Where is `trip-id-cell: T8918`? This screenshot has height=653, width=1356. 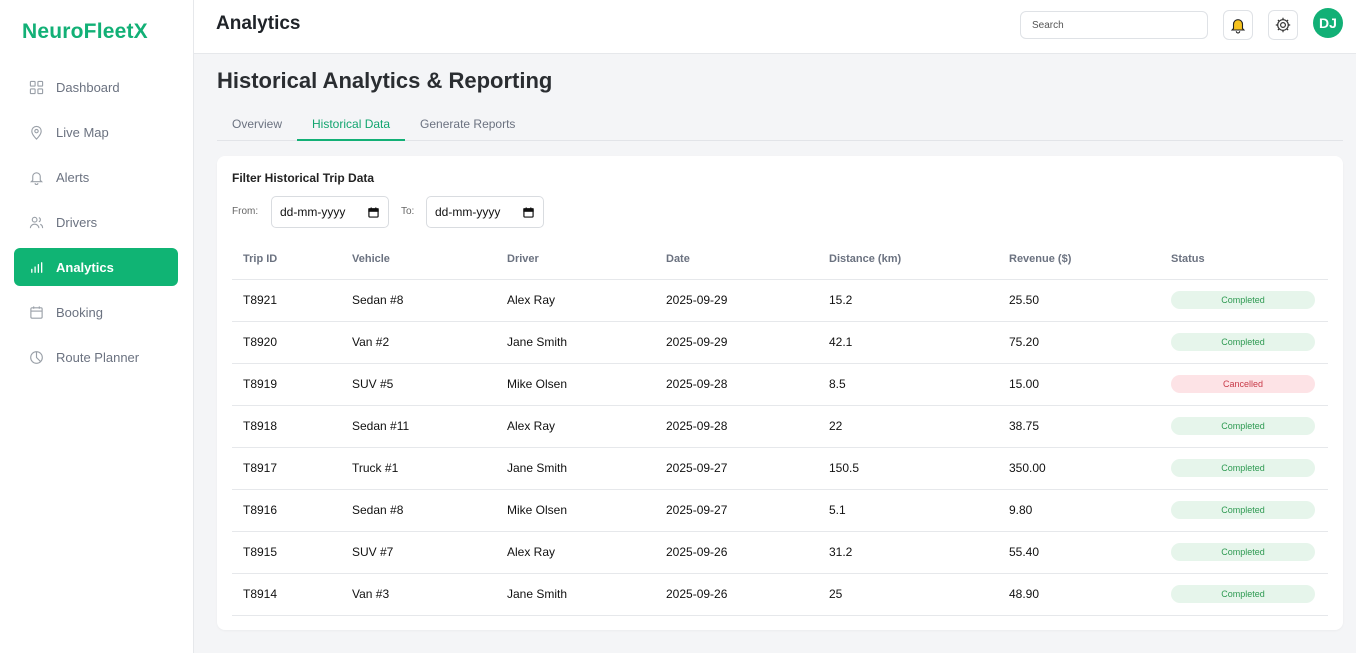
trip-id-cell: T8918 is located at coordinates (286, 426).